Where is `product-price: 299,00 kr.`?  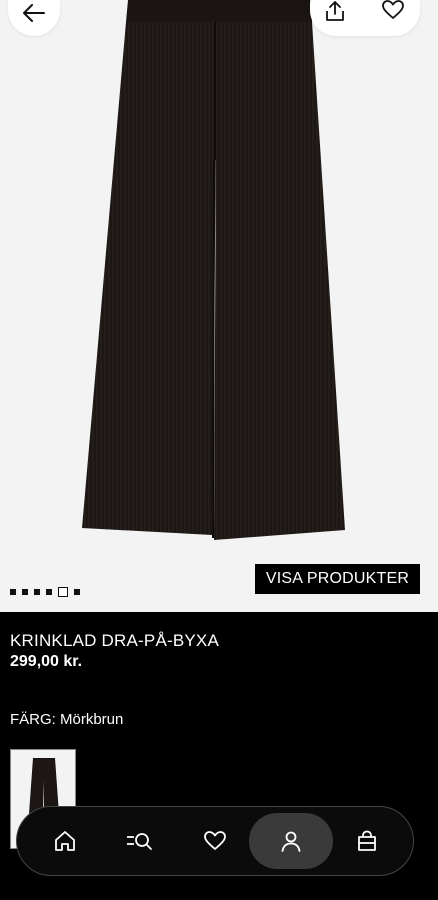 product-price: 299,00 kr. is located at coordinates (46, 661).